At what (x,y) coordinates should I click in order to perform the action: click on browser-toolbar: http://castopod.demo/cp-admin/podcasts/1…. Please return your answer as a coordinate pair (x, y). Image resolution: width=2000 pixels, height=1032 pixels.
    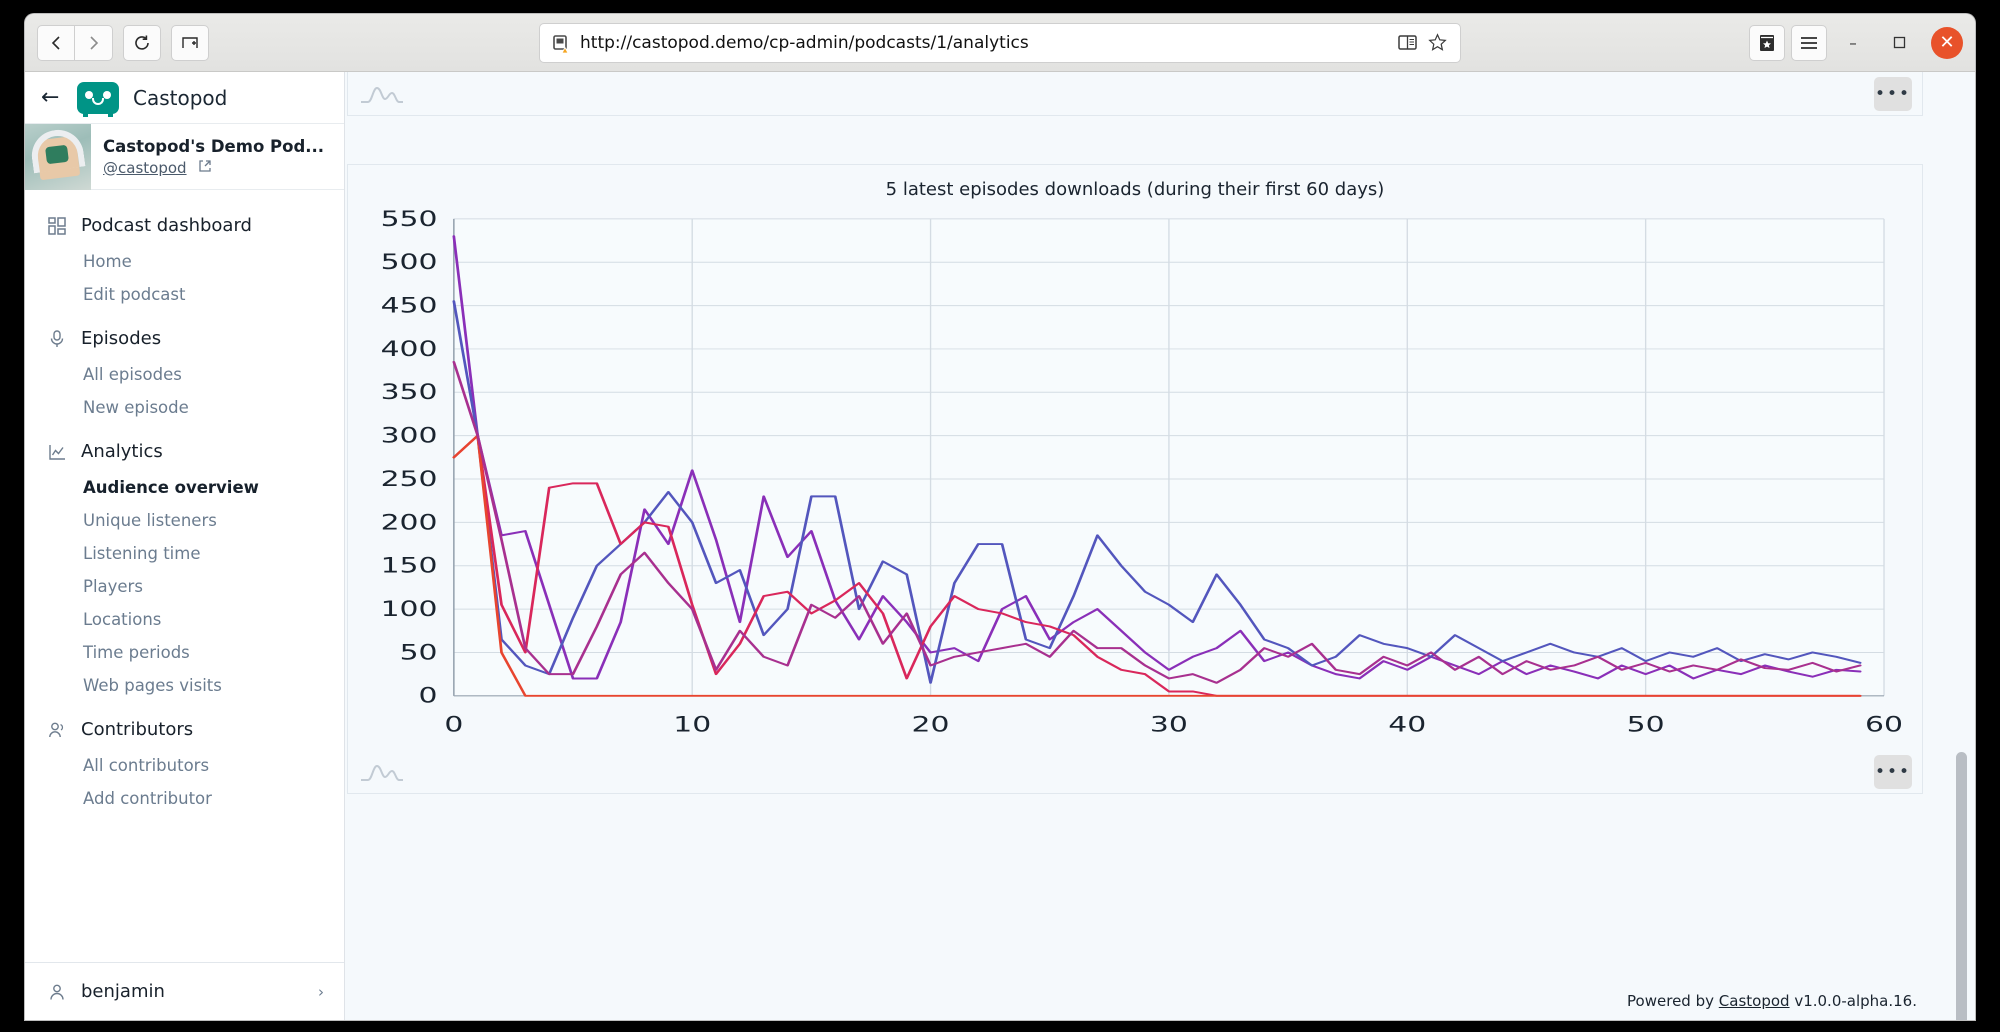
    Looking at the image, I should click on (1000, 43).